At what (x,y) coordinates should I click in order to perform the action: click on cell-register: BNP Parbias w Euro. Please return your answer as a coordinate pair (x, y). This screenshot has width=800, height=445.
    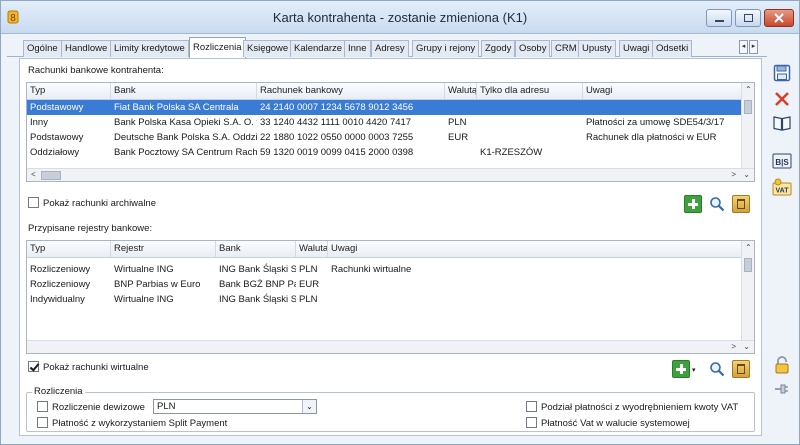
    Looking at the image, I should click on (157, 284).